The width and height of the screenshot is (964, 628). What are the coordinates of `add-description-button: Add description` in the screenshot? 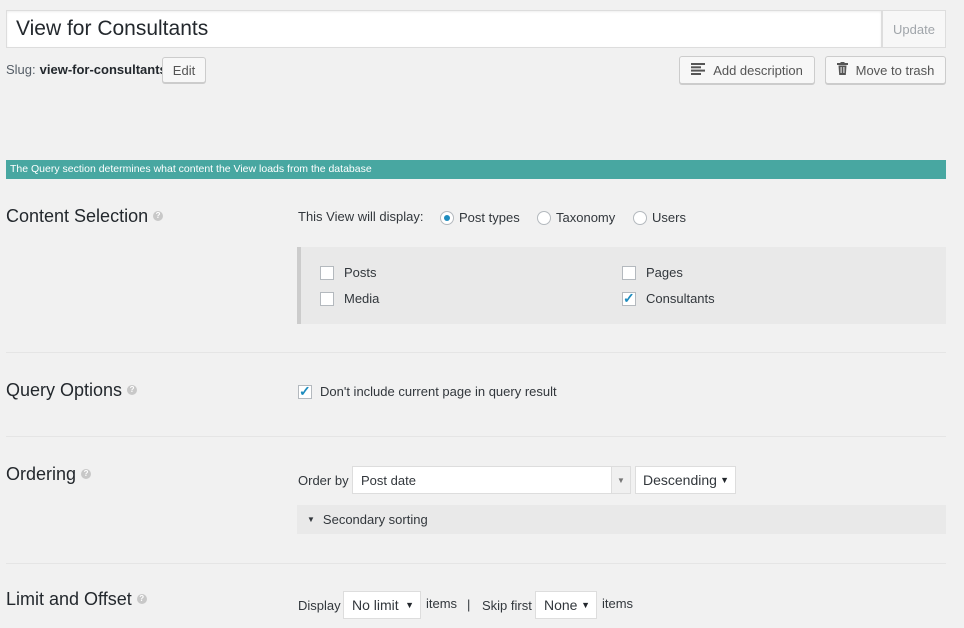 It's located at (747, 70).